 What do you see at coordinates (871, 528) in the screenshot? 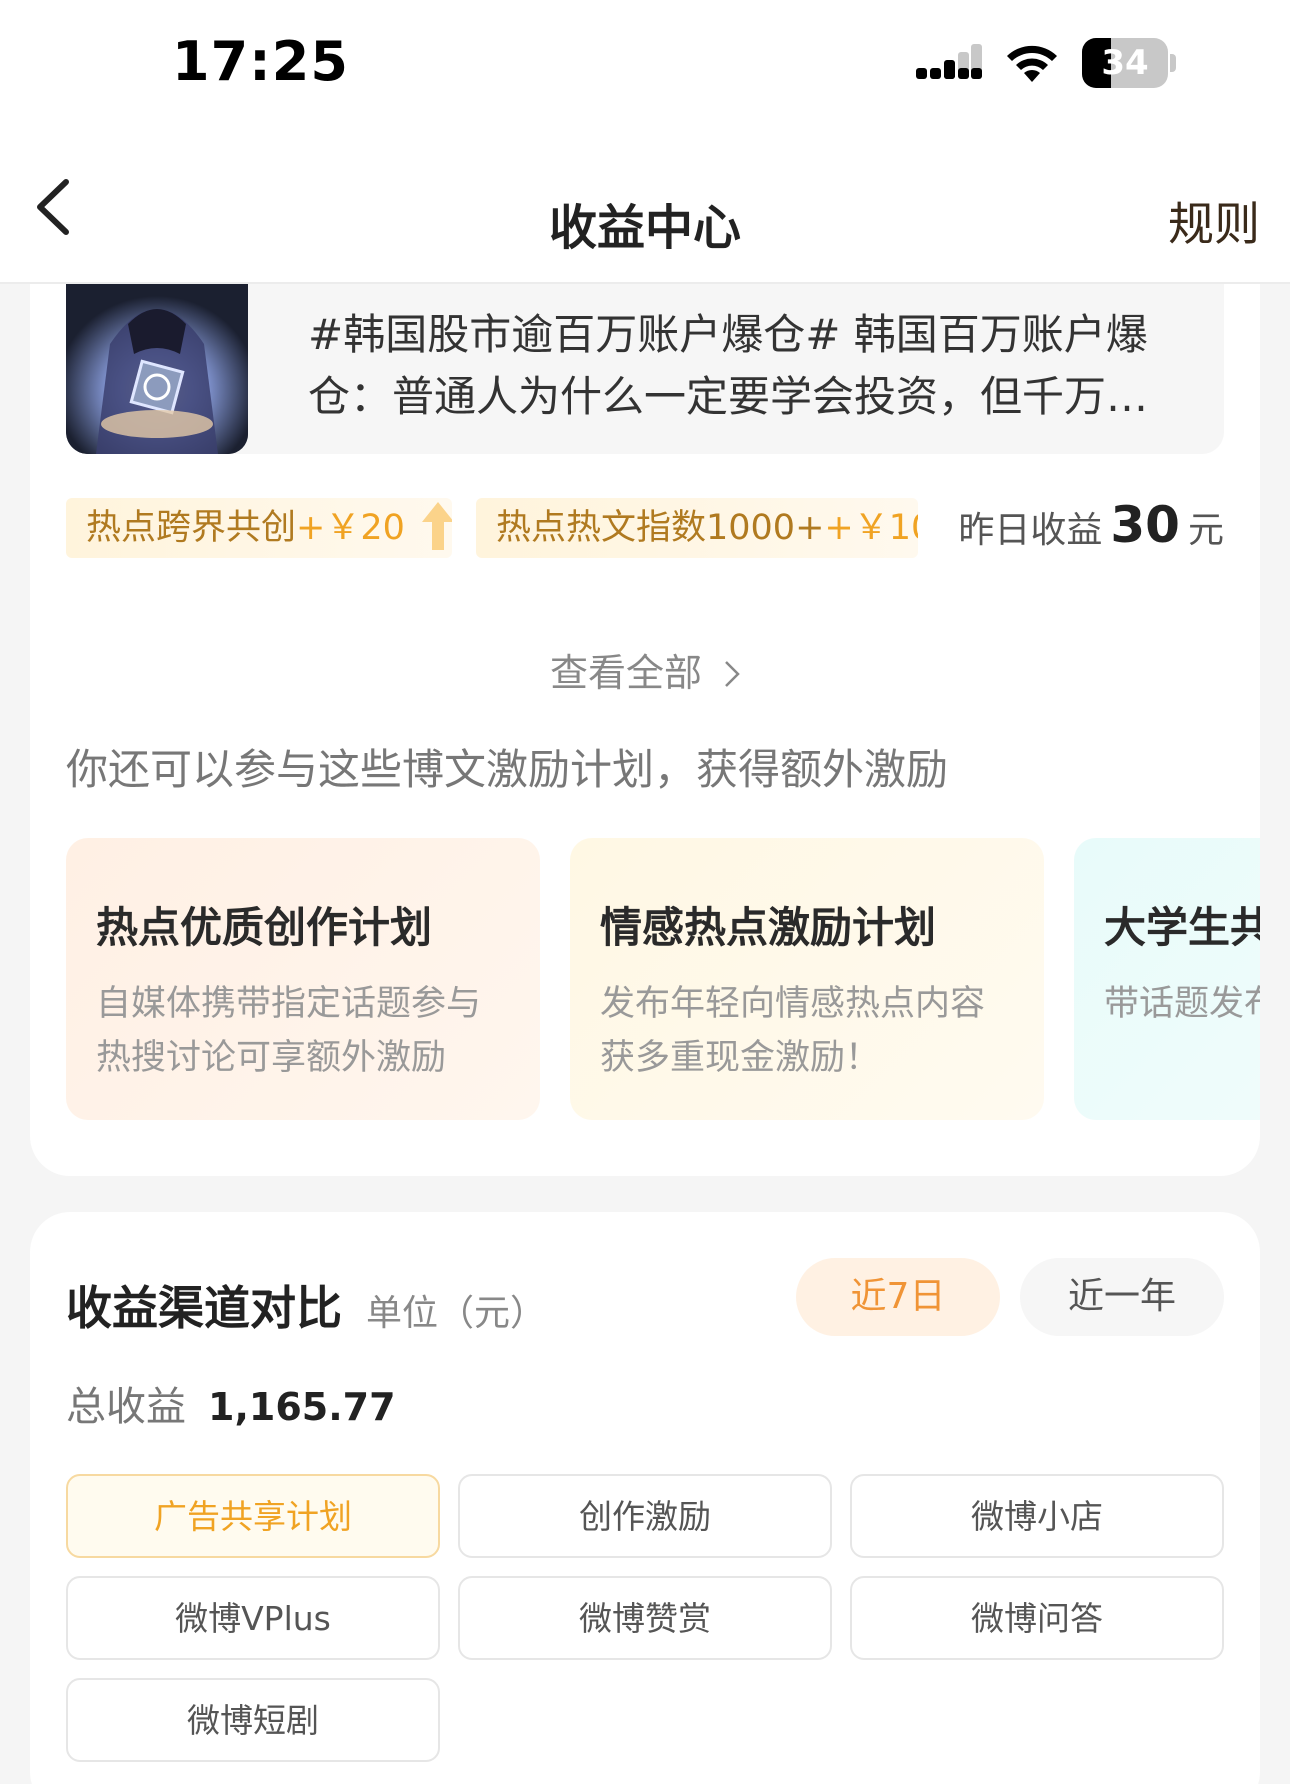
I see `reward-tag-amount: +￥10` at bounding box center [871, 528].